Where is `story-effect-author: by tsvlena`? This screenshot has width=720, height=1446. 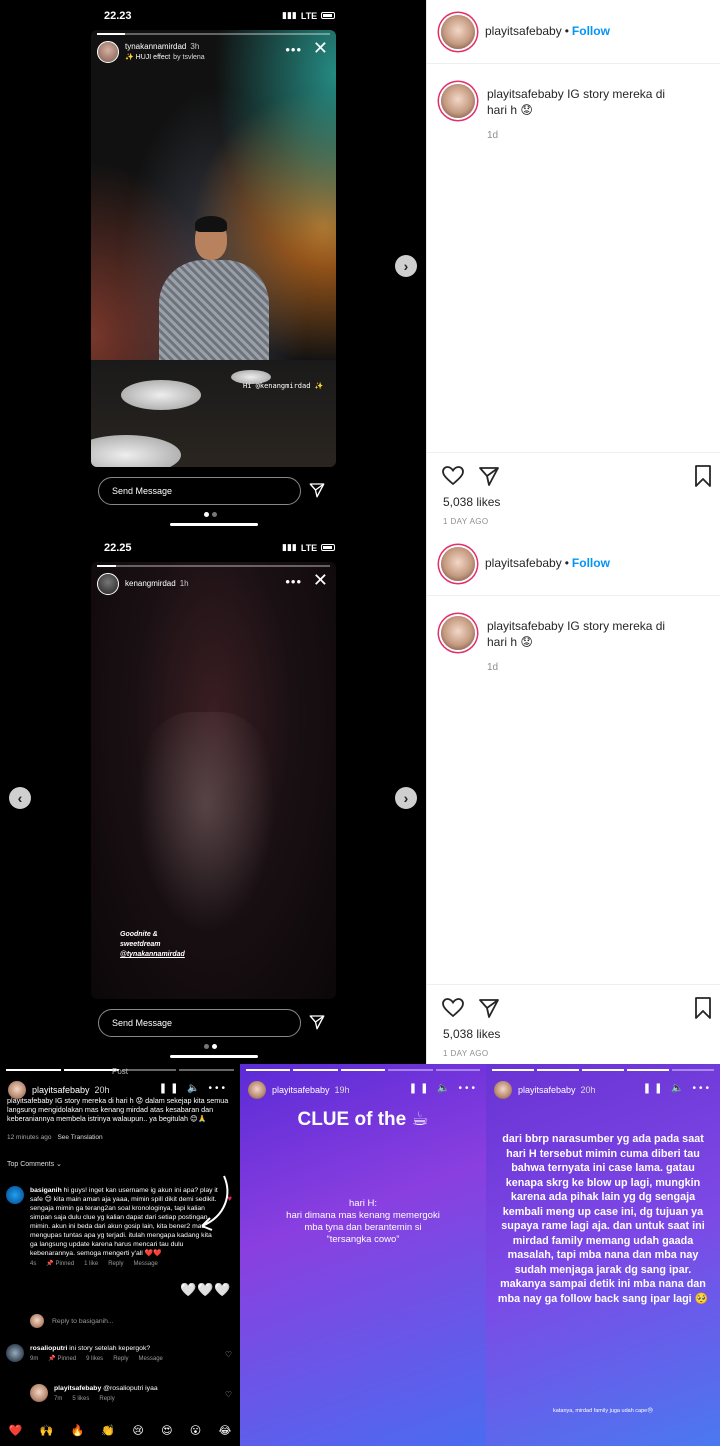 story-effect-author: by tsvlena is located at coordinates (189, 57).